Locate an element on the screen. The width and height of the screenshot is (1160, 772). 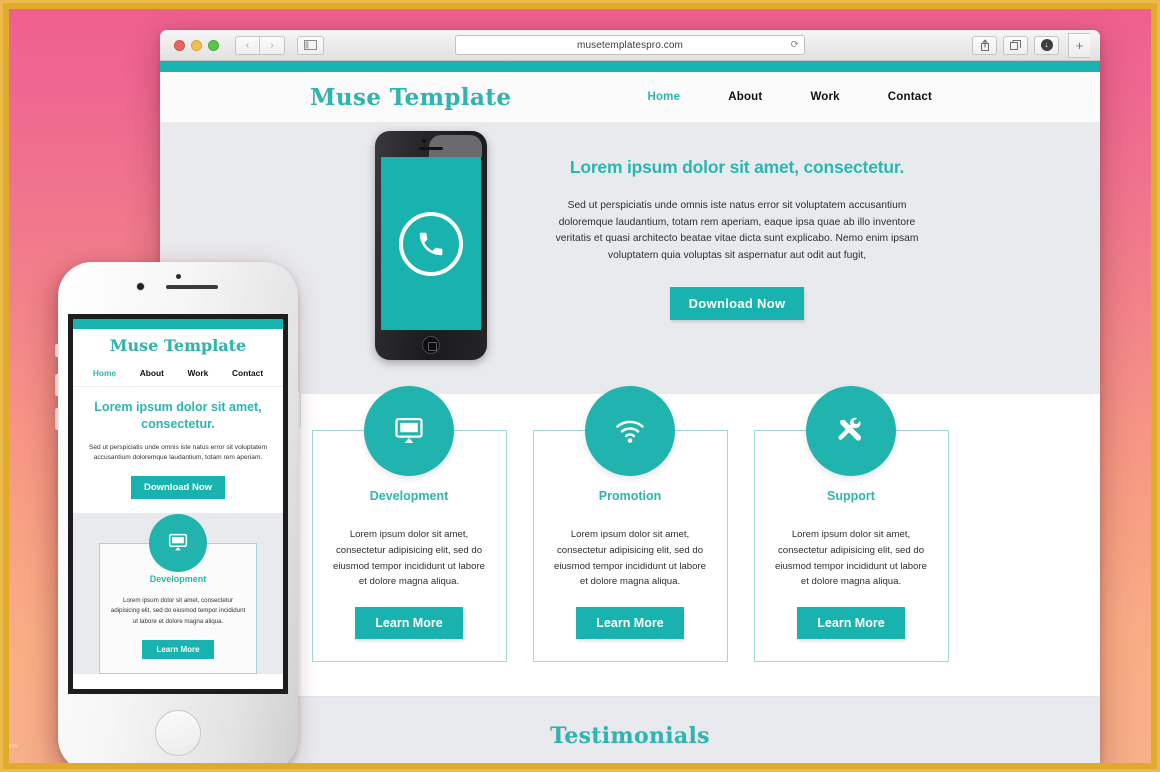
reload-icon: ⟳ is located at coordinates (795, 45).